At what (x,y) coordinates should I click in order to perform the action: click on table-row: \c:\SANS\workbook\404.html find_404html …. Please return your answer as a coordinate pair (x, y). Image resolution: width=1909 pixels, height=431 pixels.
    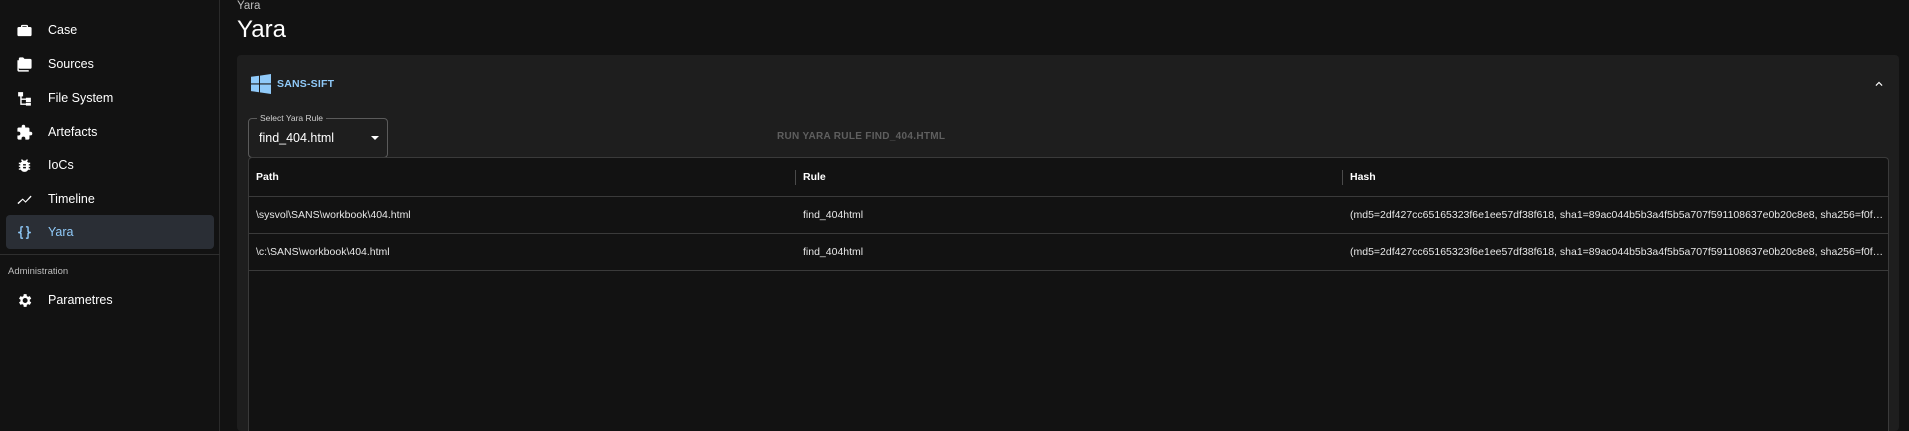
    Looking at the image, I should click on (1068, 252).